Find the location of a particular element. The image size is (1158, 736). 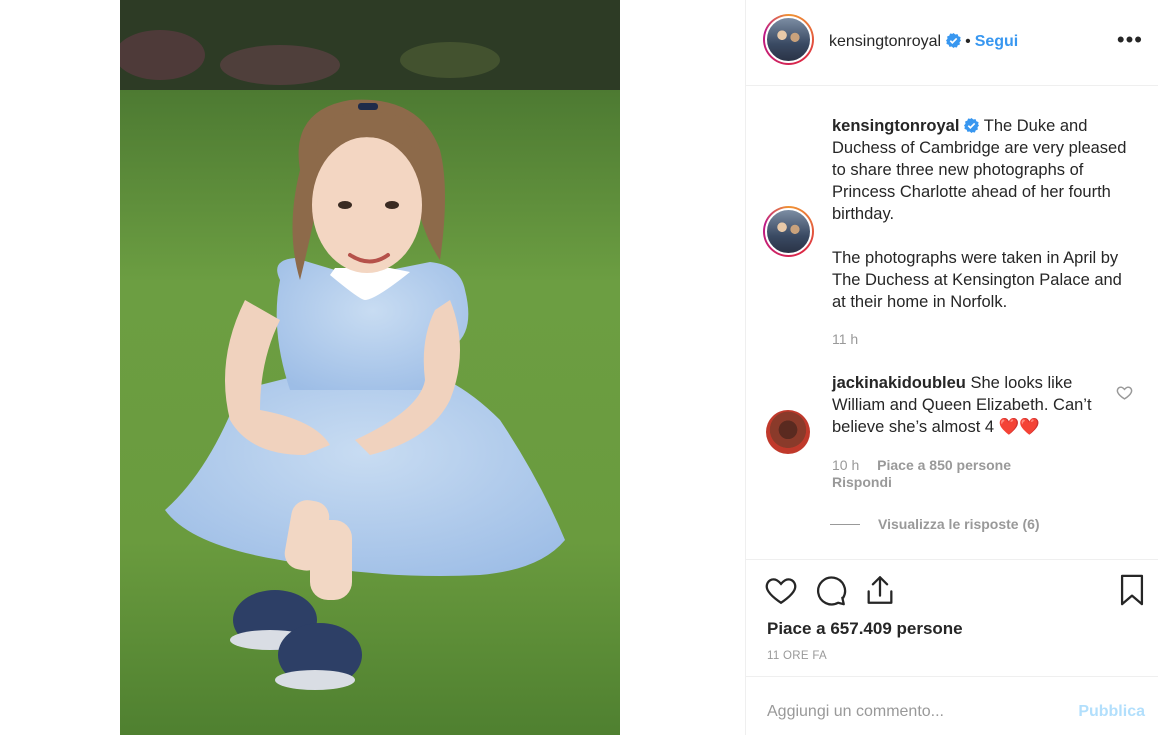

follow-button: Segui is located at coordinates (997, 41).